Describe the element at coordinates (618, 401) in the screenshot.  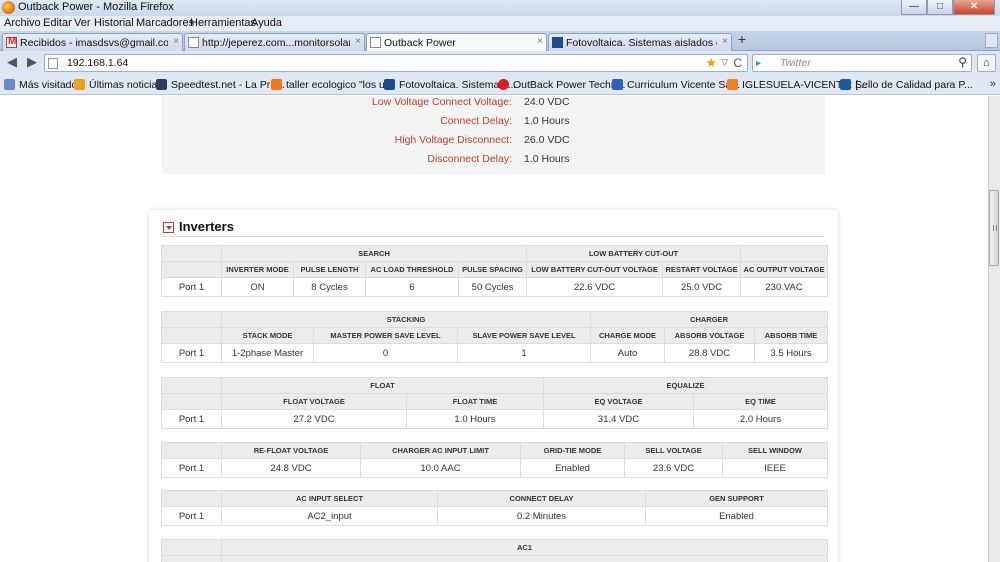
I see `column-header: EQ VOLTAGE` at that location.